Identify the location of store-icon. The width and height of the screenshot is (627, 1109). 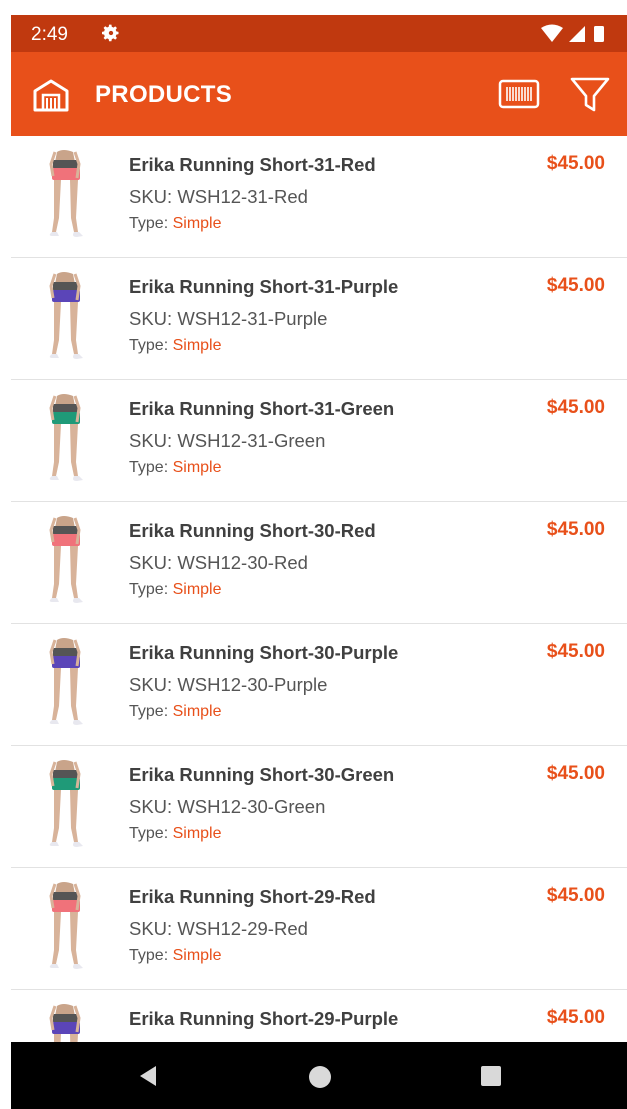
(51, 95).